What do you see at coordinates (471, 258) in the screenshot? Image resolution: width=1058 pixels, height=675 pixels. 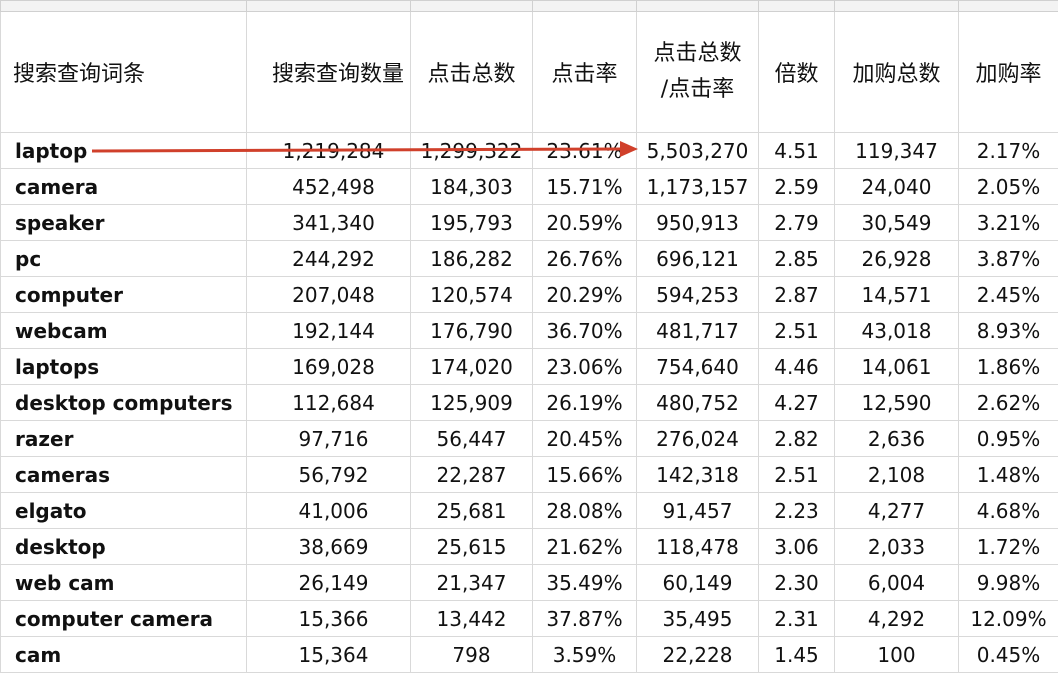 I see `cell-total-clicks: 186,282` at bounding box center [471, 258].